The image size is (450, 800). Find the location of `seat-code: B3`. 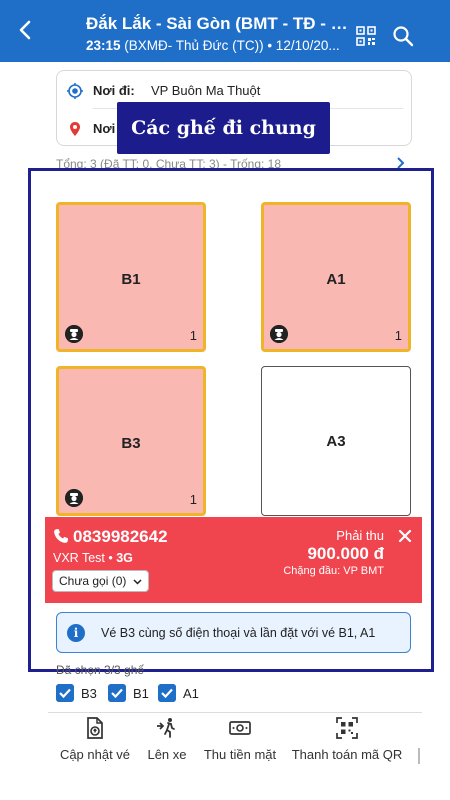

seat-code: B3 is located at coordinates (131, 443).